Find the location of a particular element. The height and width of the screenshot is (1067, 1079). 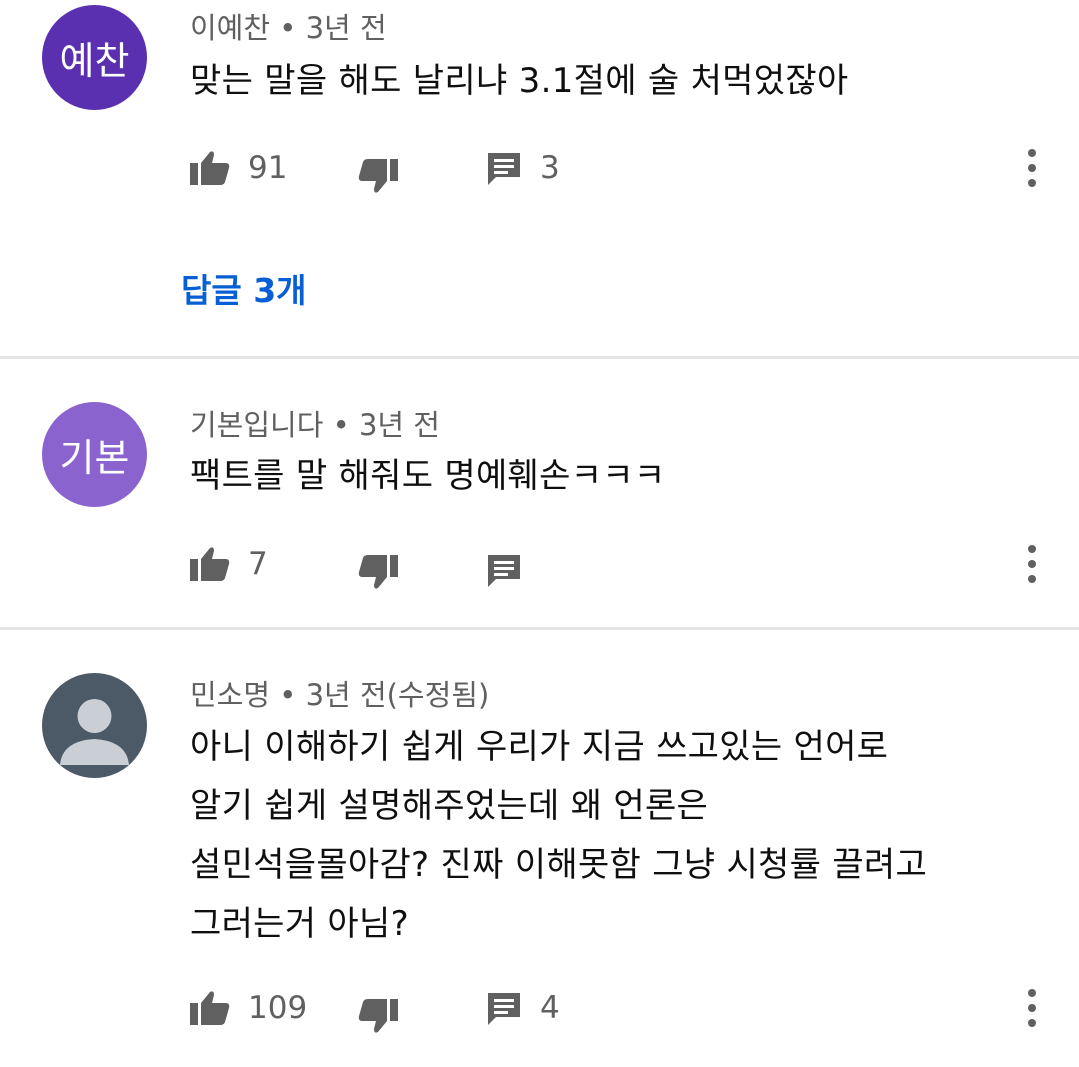

comment-line: 아니 이해하기 쉽게 우리가 지금 쓰고있는 언어로 is located at coordinates (539, 747).